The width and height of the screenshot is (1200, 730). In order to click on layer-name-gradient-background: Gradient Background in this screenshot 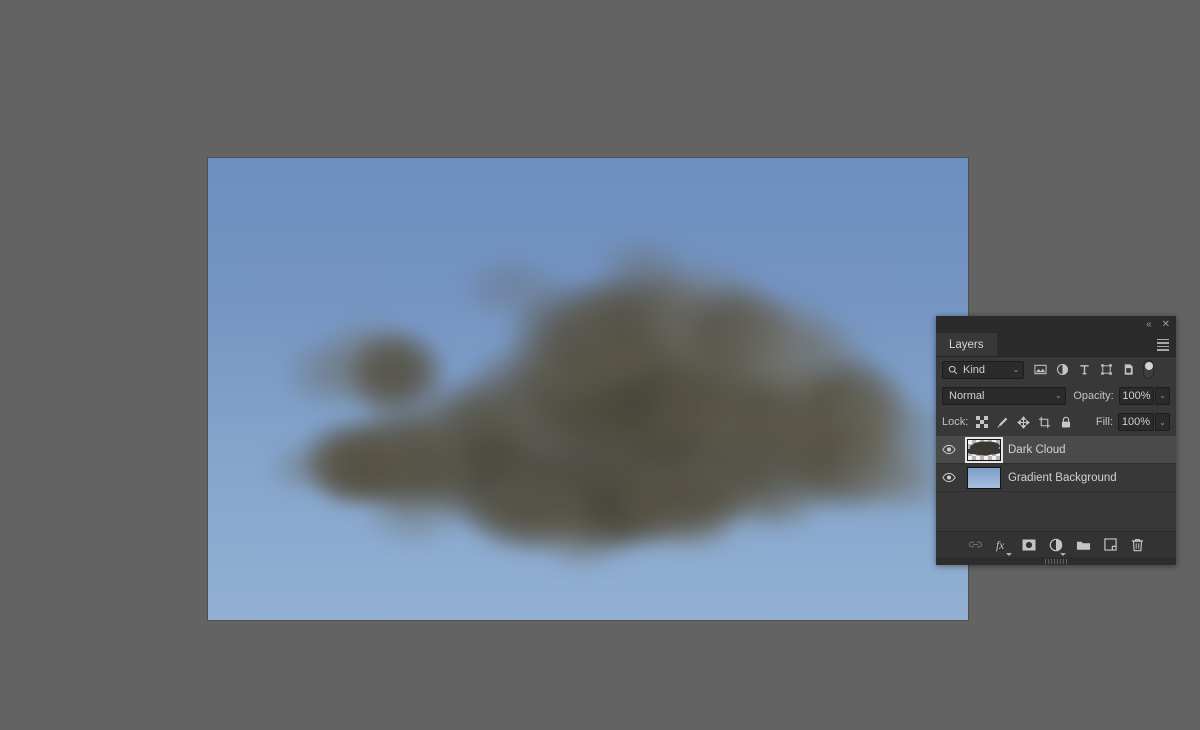, I will do `click(1061, 478)`.